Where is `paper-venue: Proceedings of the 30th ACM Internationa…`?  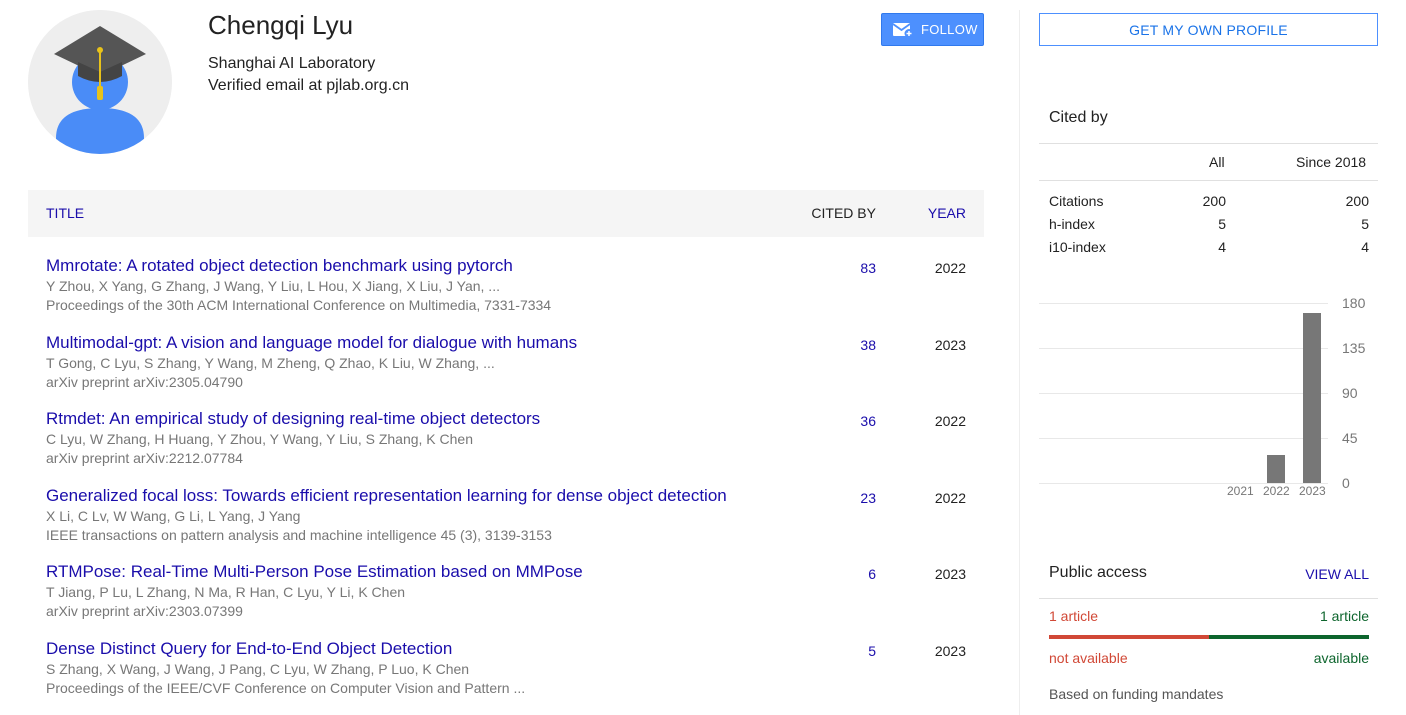 paper-venue: Proceedings of the 30th ACM Internationa… is located at coordinates (299, 305).